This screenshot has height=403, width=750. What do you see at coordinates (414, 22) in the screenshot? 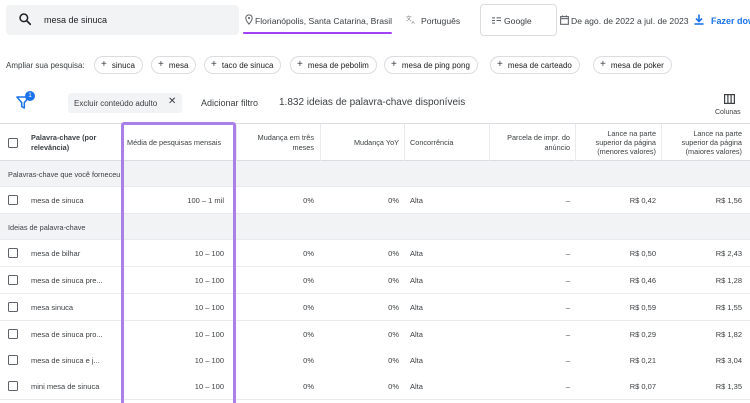
I see `svg-text: A` at bounding box center [414, 22].